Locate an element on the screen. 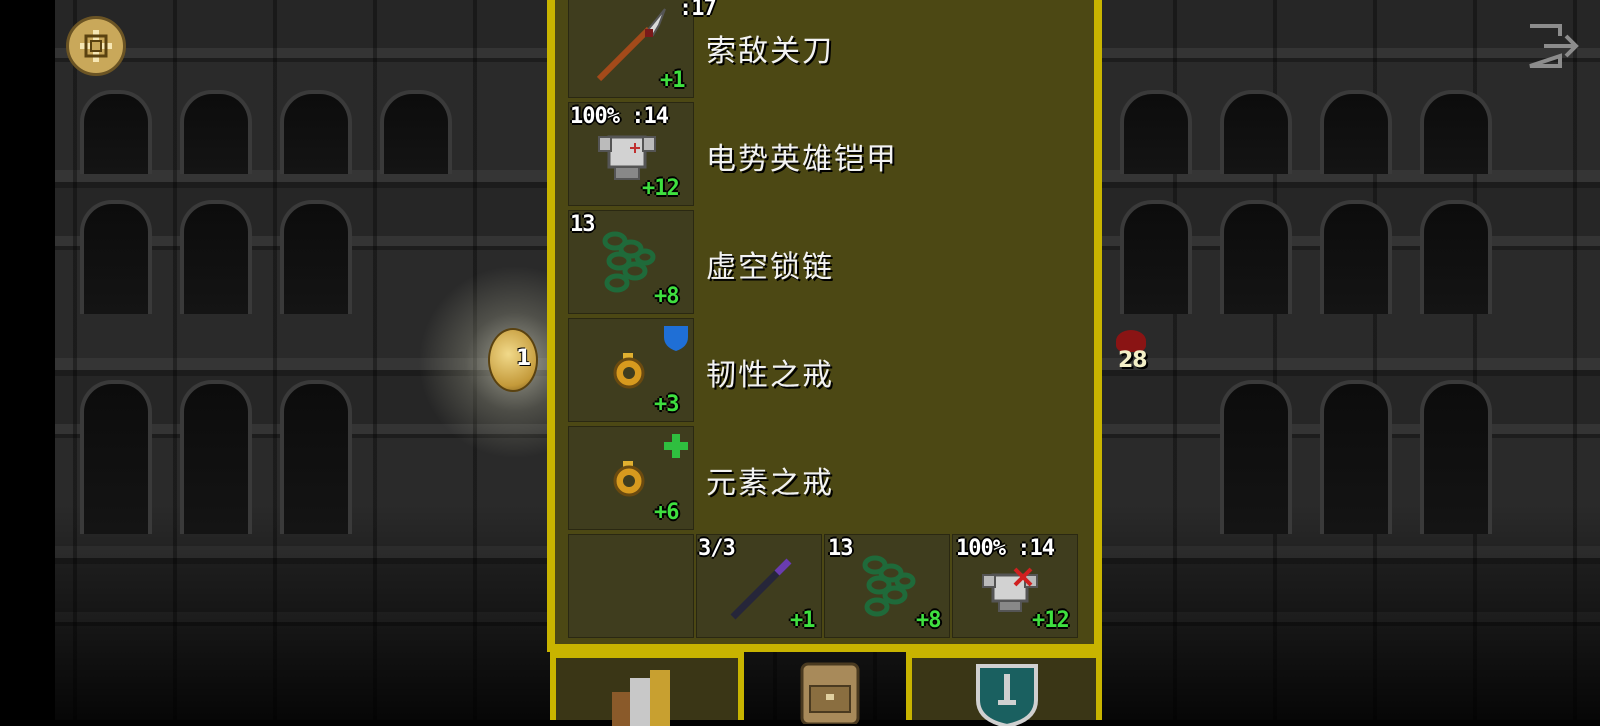 The height and width of the screenshot is (726, 1600). tab-backpack is located at coordinates (825, 688).